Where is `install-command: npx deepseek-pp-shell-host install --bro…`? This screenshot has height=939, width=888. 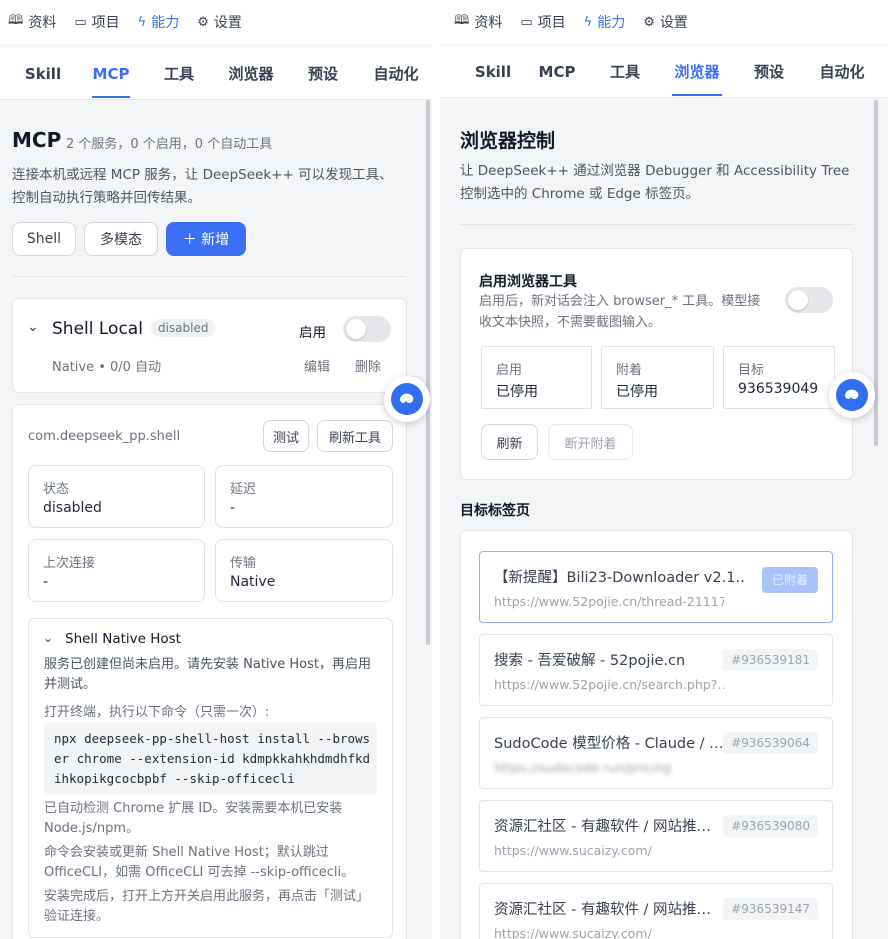 install-command: npx deepseek-pp-shell-host install --bro… is located at coordinates (210, 759).